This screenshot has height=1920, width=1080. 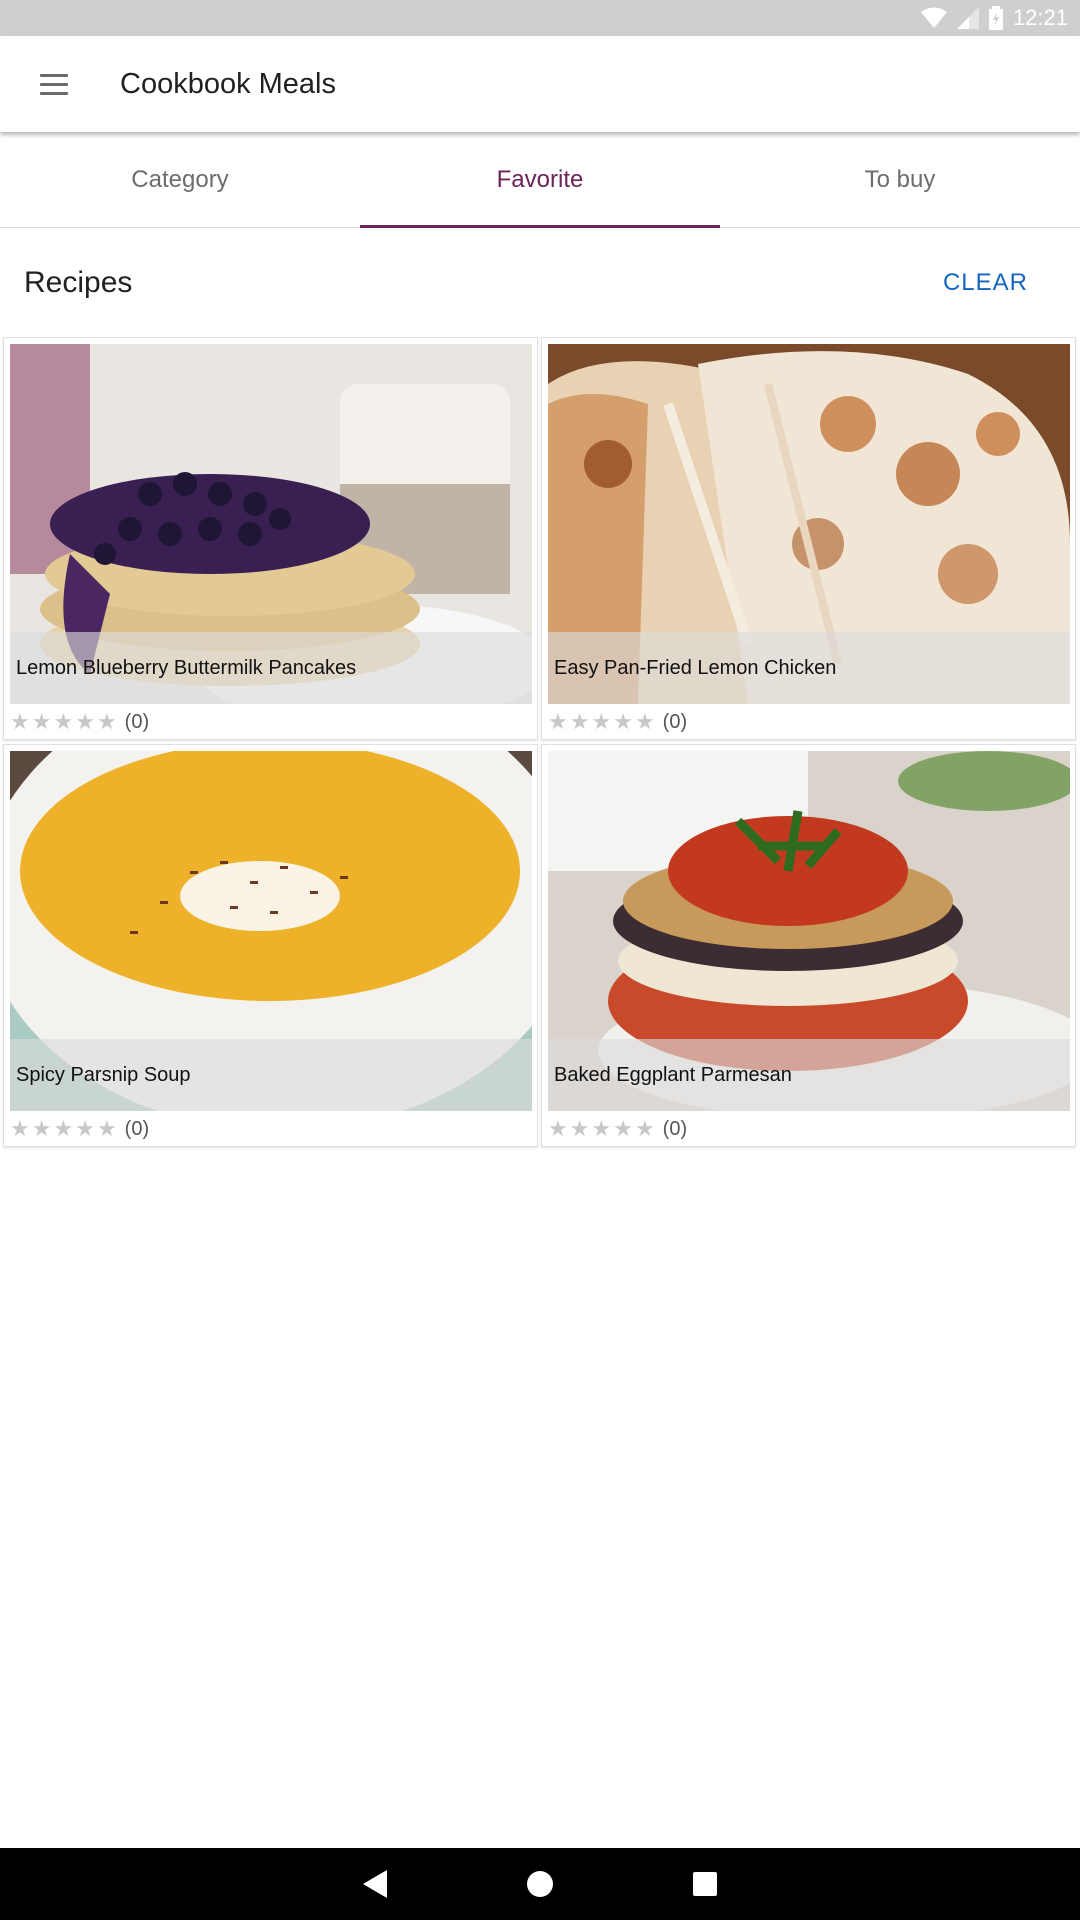 I want to click on tab-bar: Category Favorite To buy, so click(x=540, y=180).